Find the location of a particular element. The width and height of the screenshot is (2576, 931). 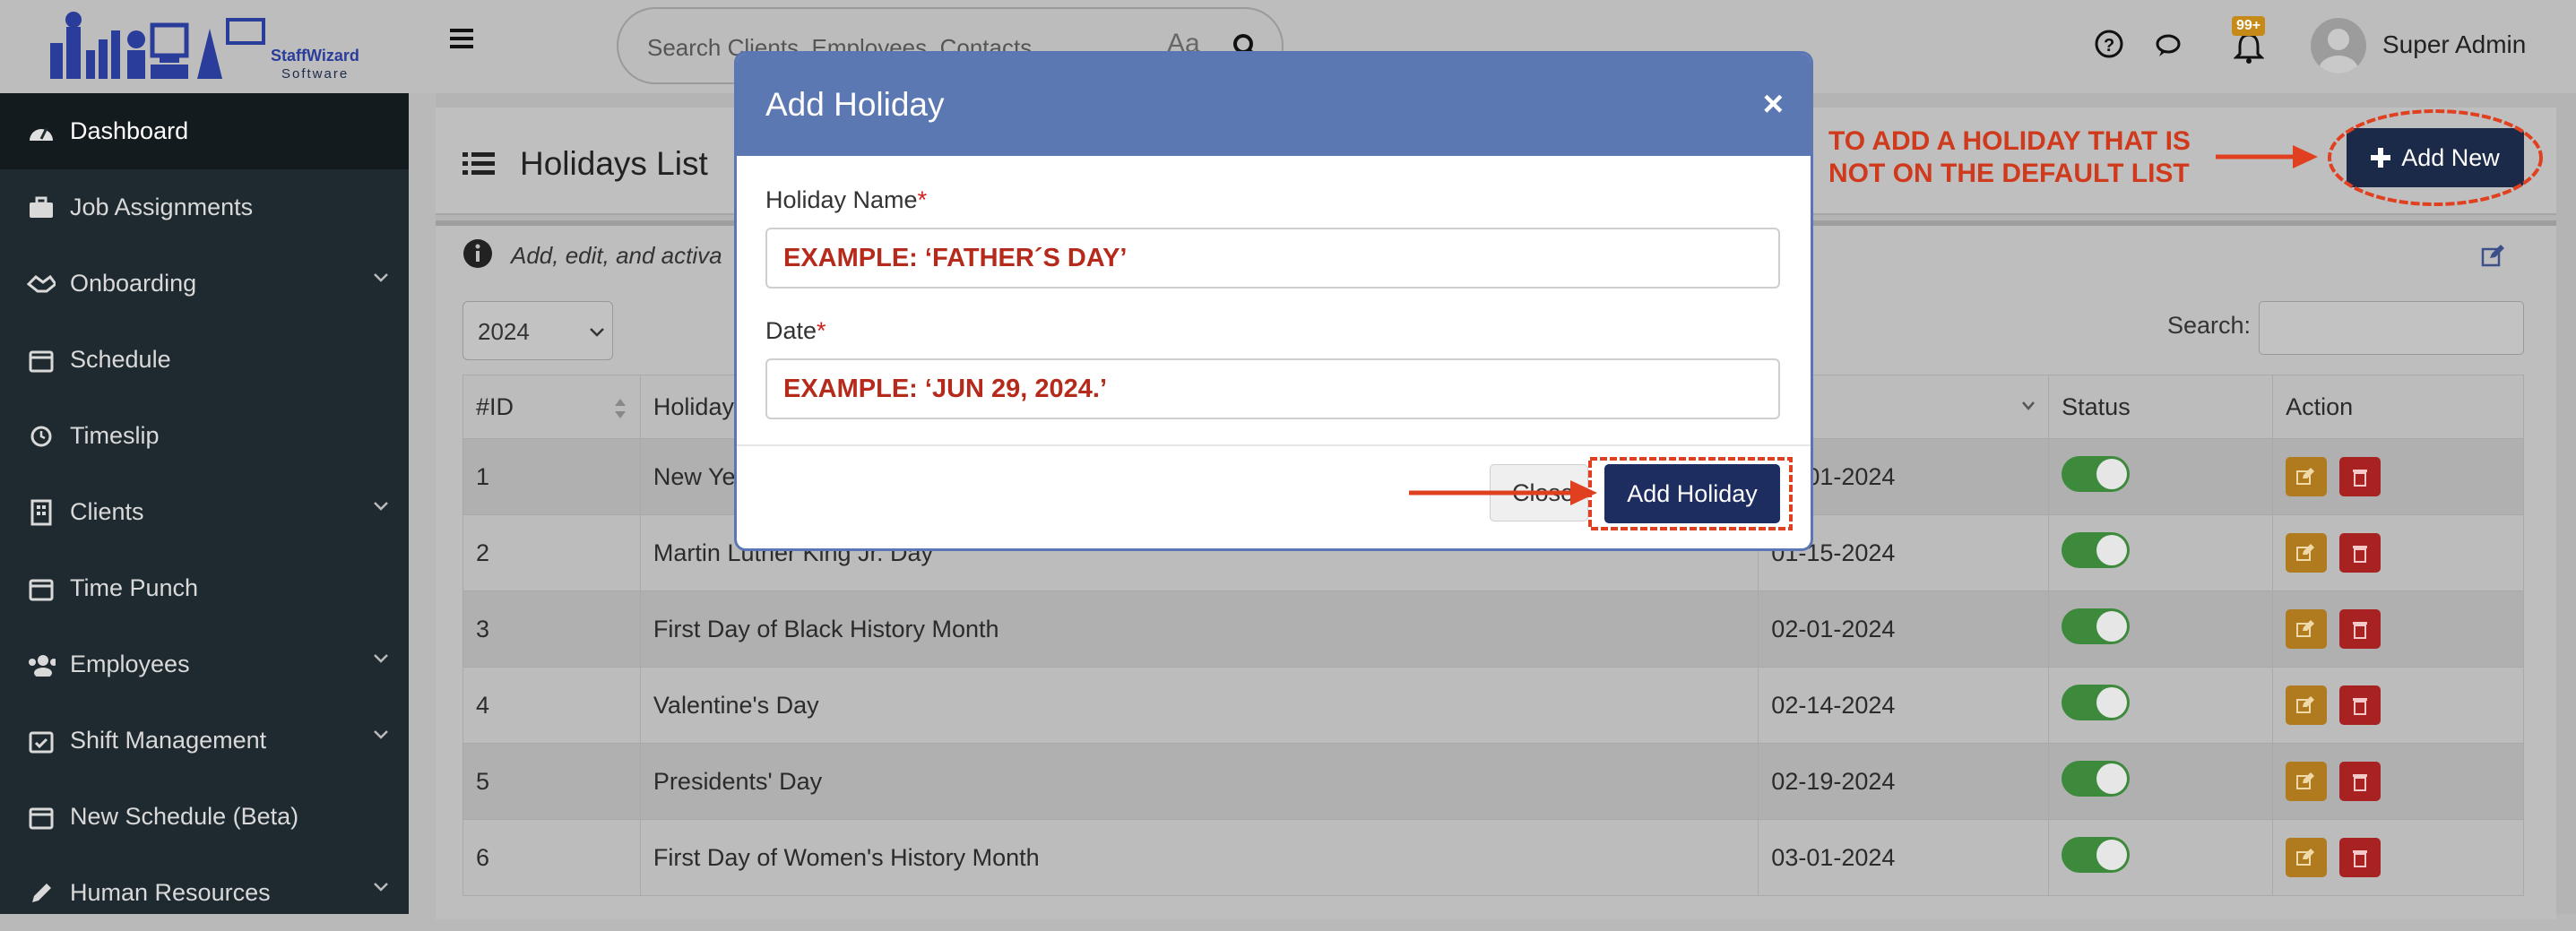

hamburger-menu-button is located at coordinates (462, 41).